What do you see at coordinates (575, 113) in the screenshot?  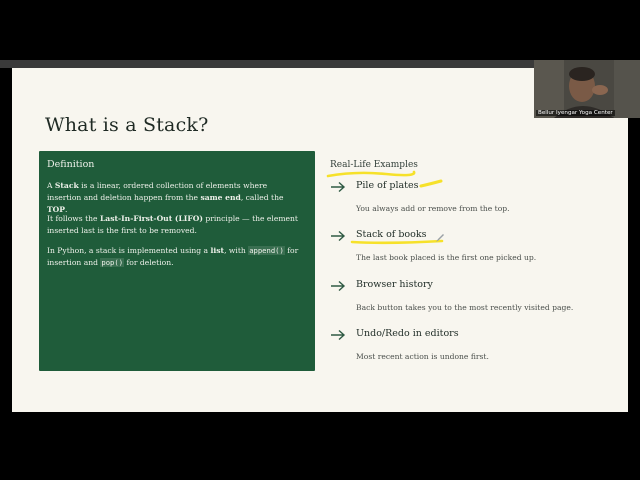 I see `webcam-name-label: Bellur Iyengar Yoga Center` at bounding box center [575, 113].